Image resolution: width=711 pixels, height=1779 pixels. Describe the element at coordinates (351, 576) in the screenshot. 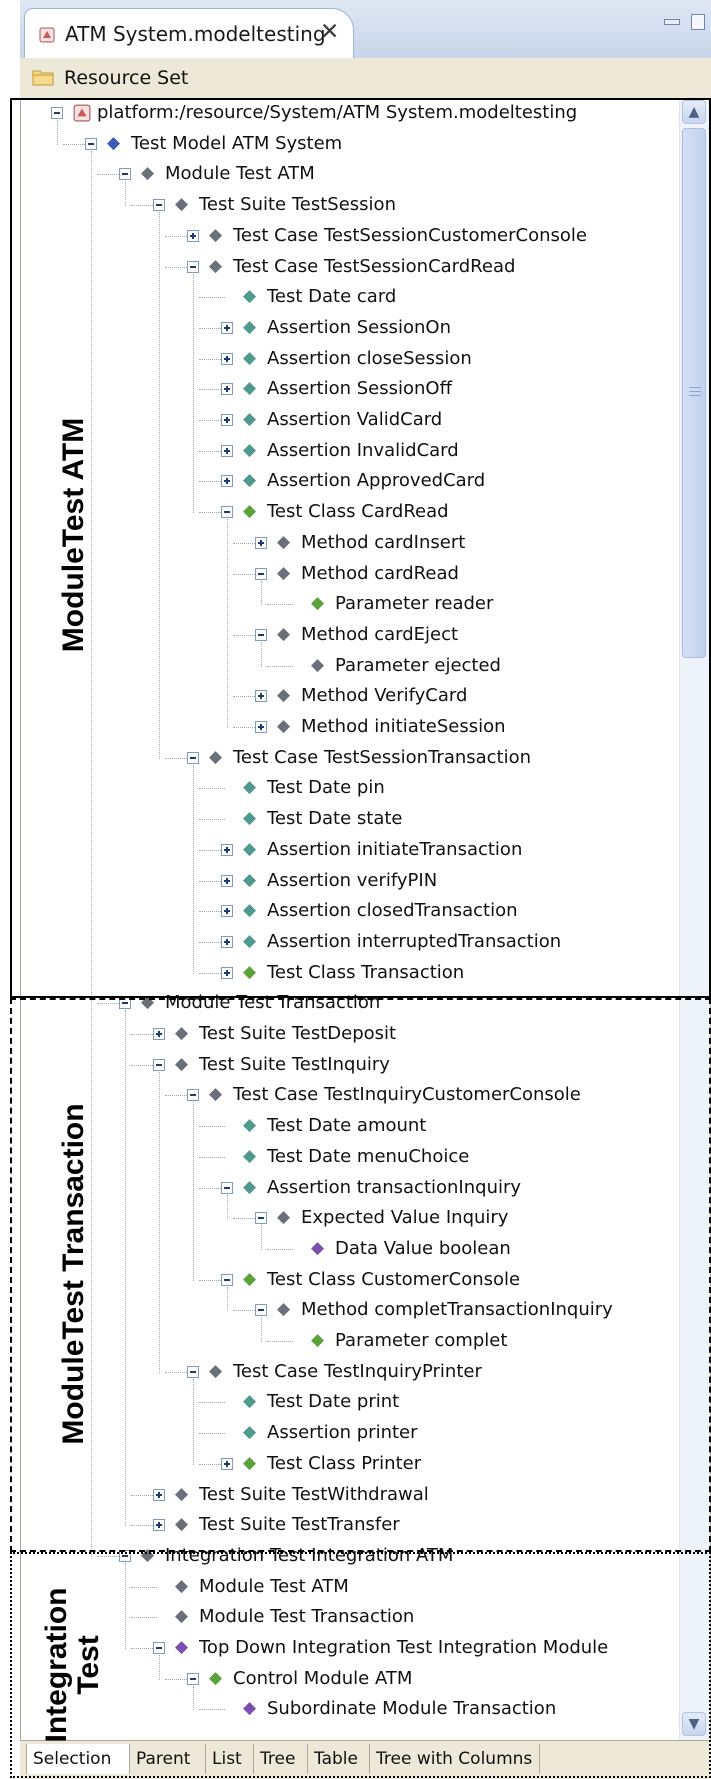

I see `tree-node: ◆ Method cardRead` at that location.